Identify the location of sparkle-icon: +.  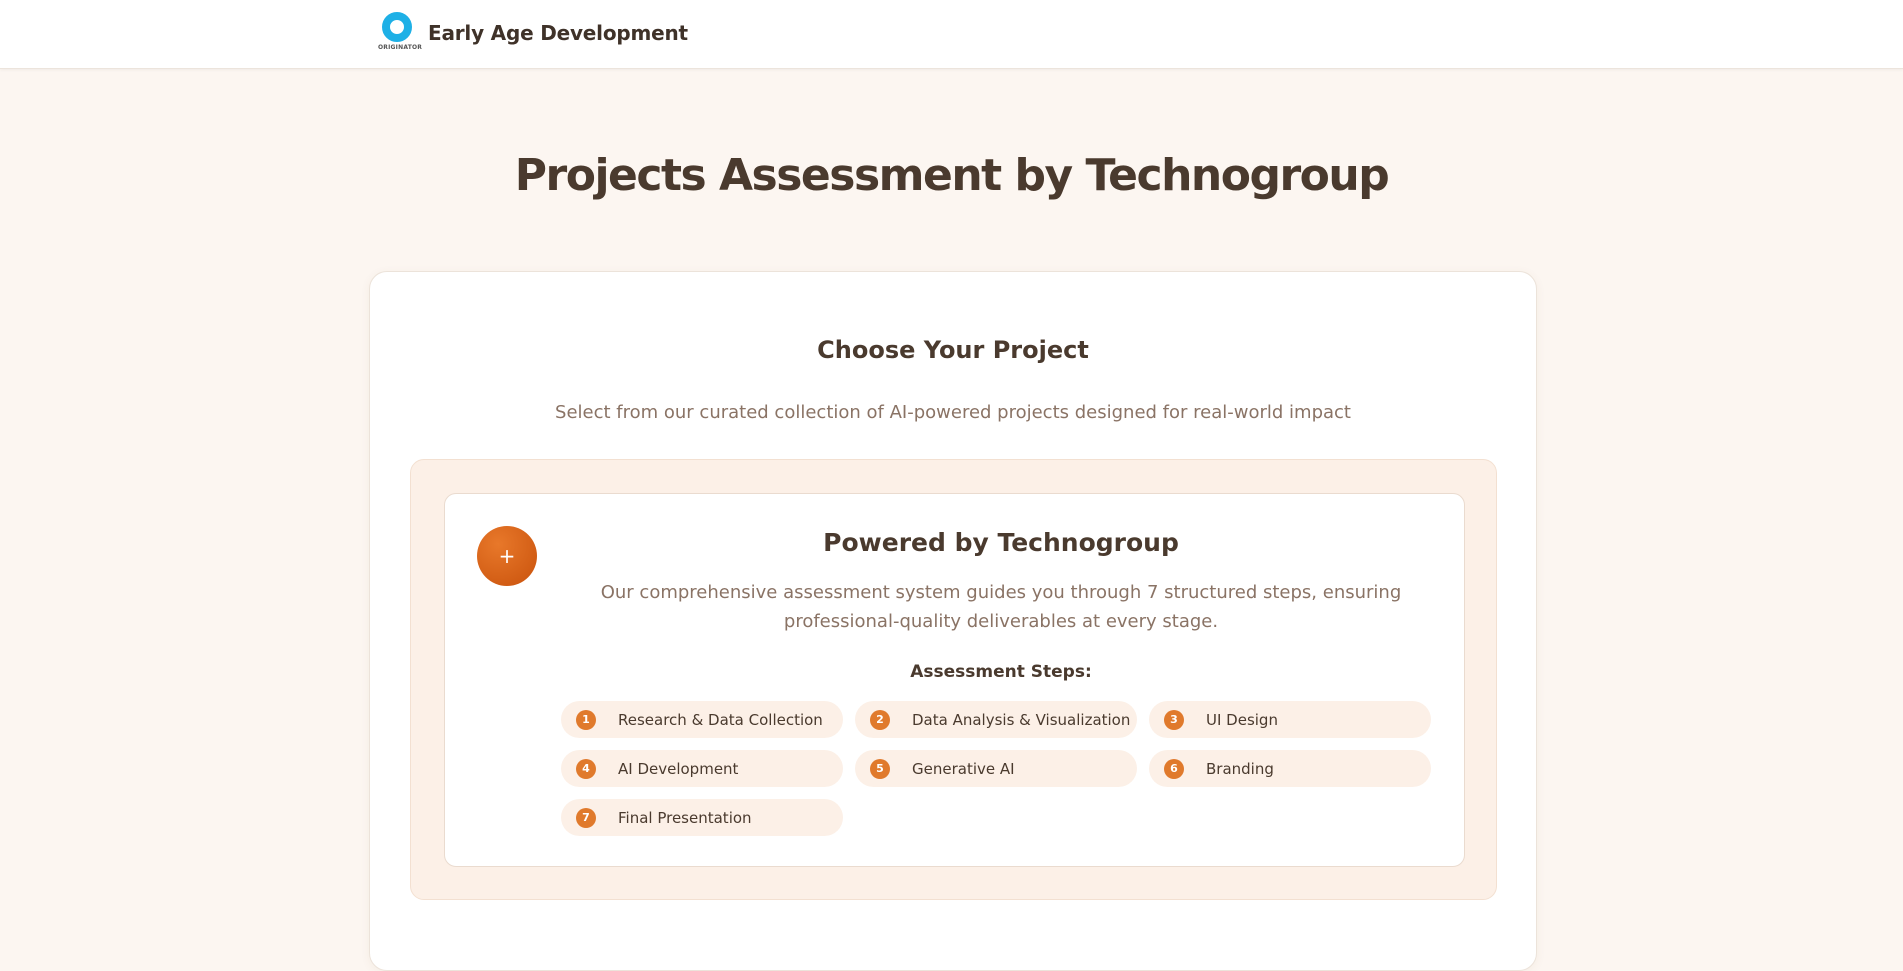
(507, 556).